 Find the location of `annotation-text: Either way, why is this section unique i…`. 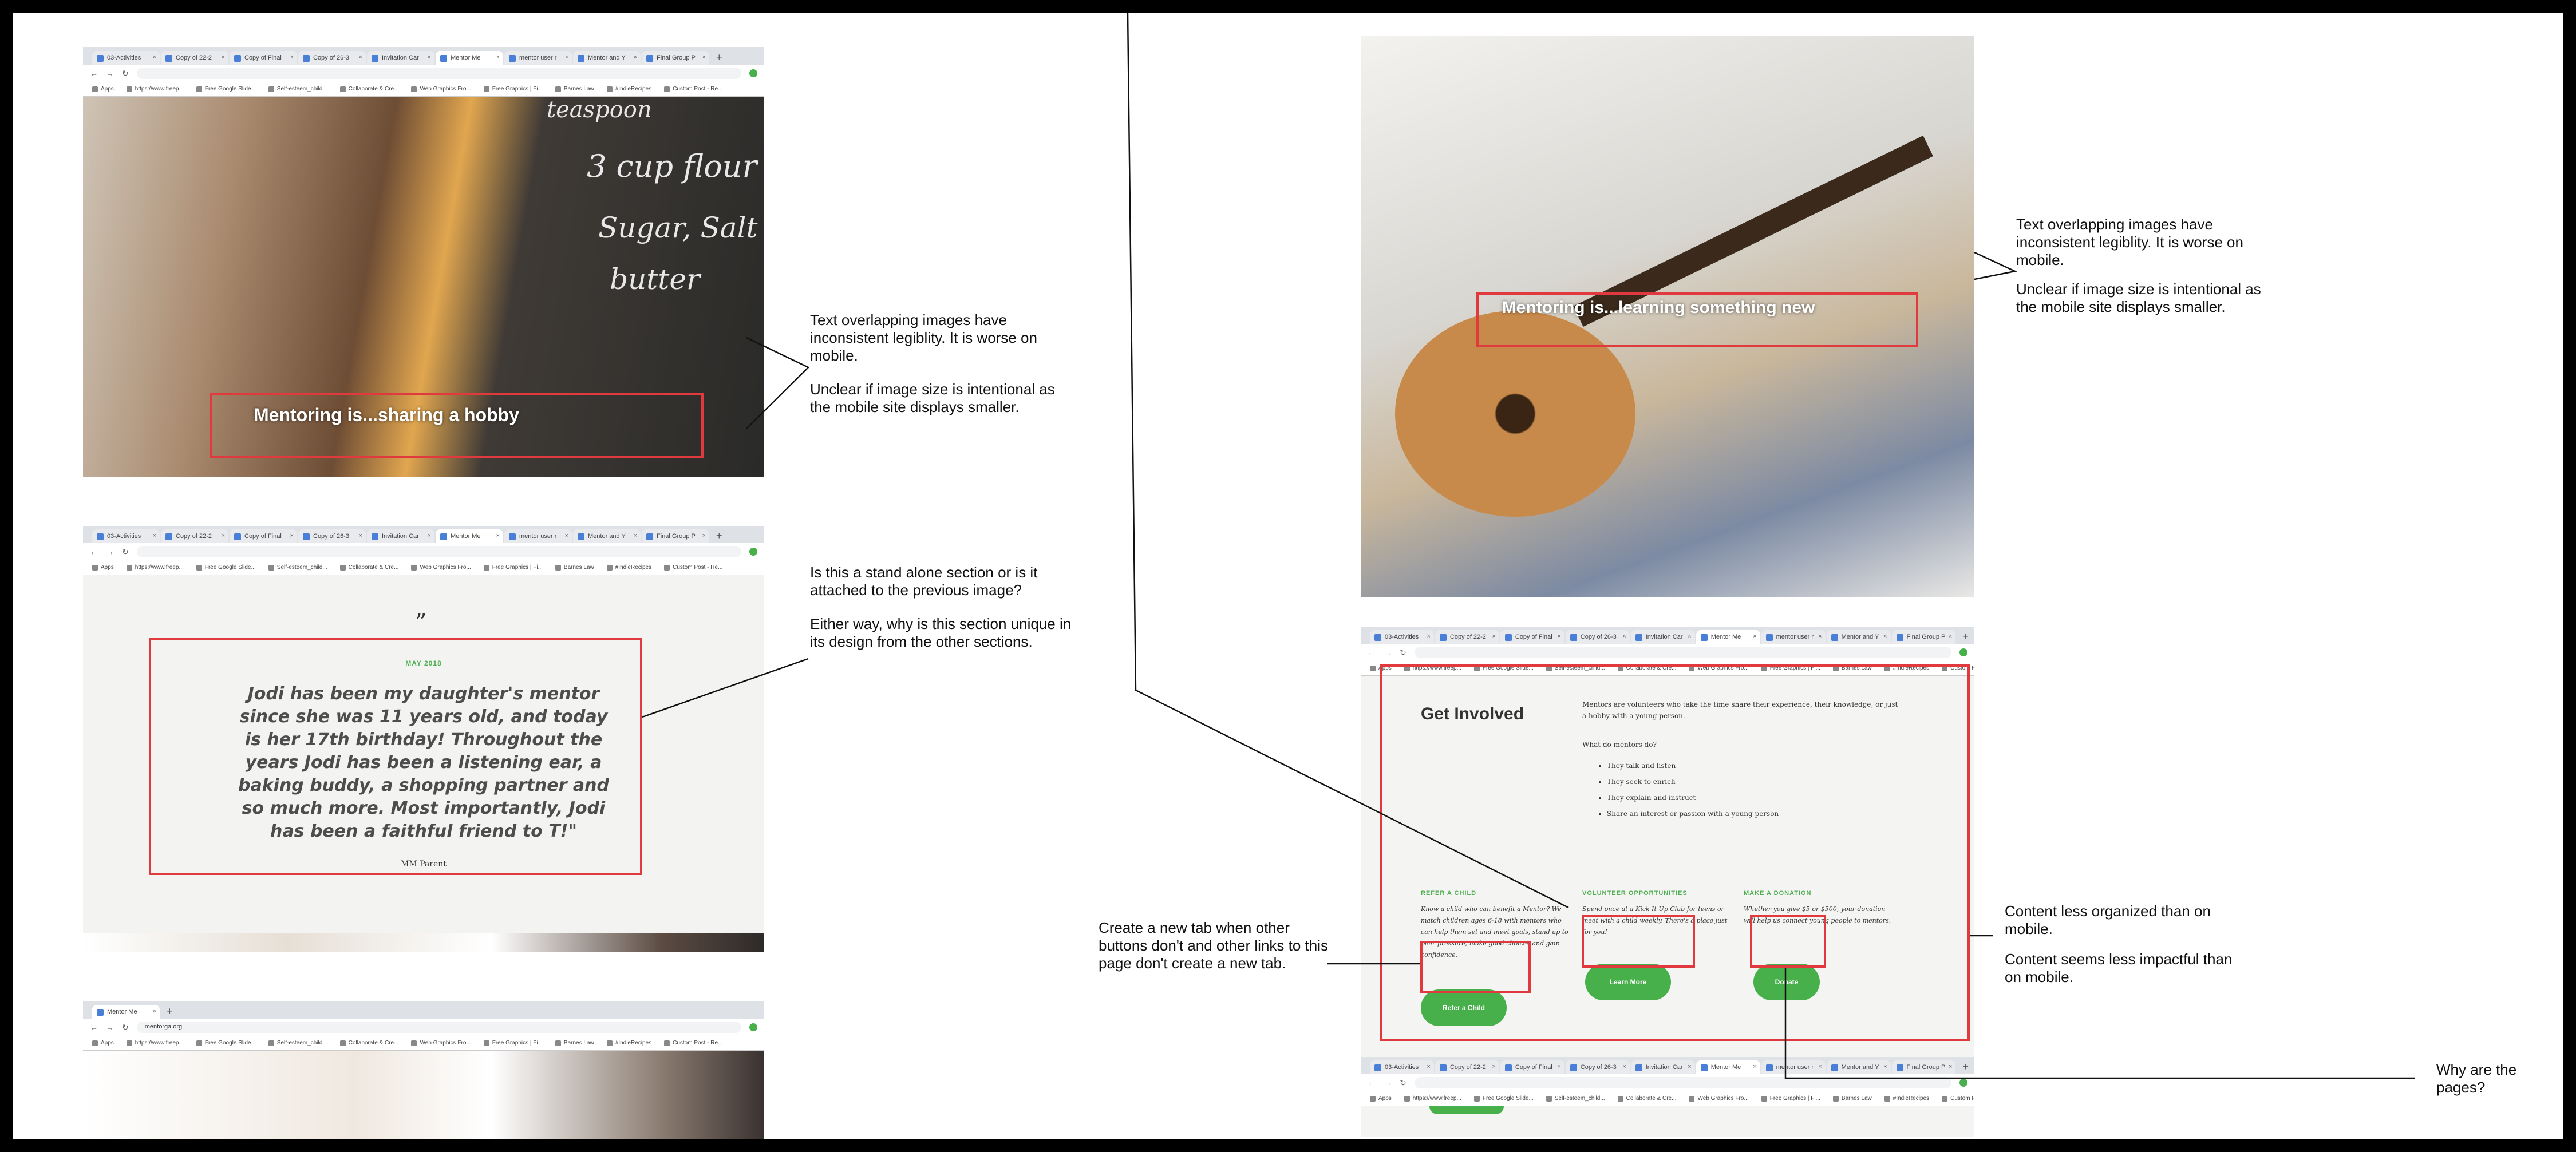

annotation-text: Either way, why is this section unique i… is located at coordinates (941, 632).